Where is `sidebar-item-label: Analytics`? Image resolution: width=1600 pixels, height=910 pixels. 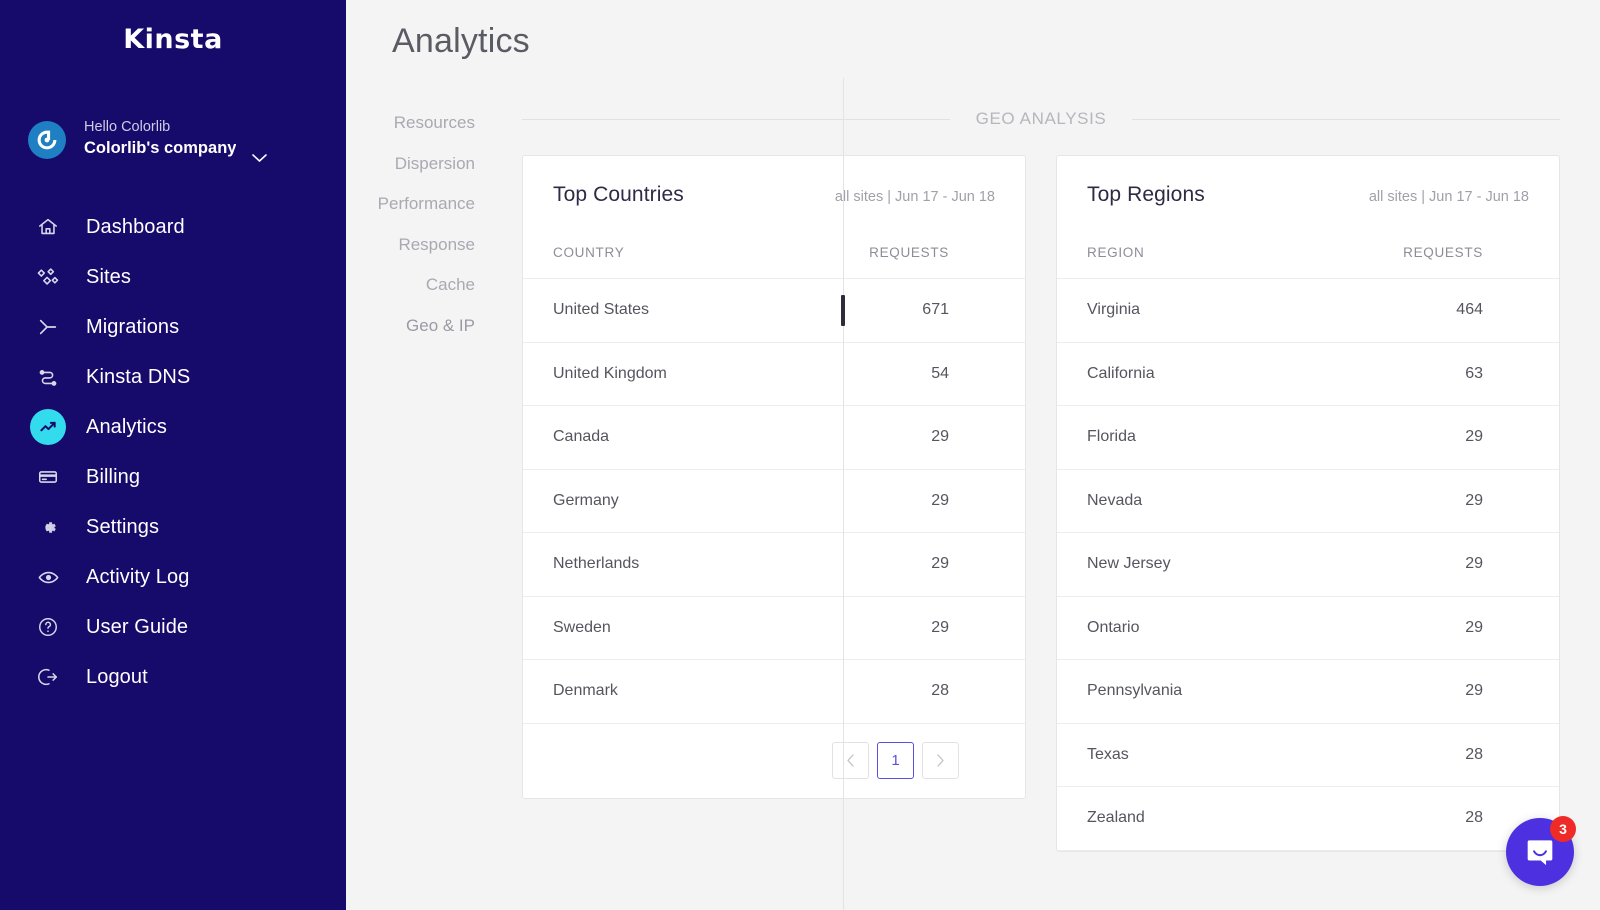 sidebar-item-label: Analytics is located at coordinates (126, 426).